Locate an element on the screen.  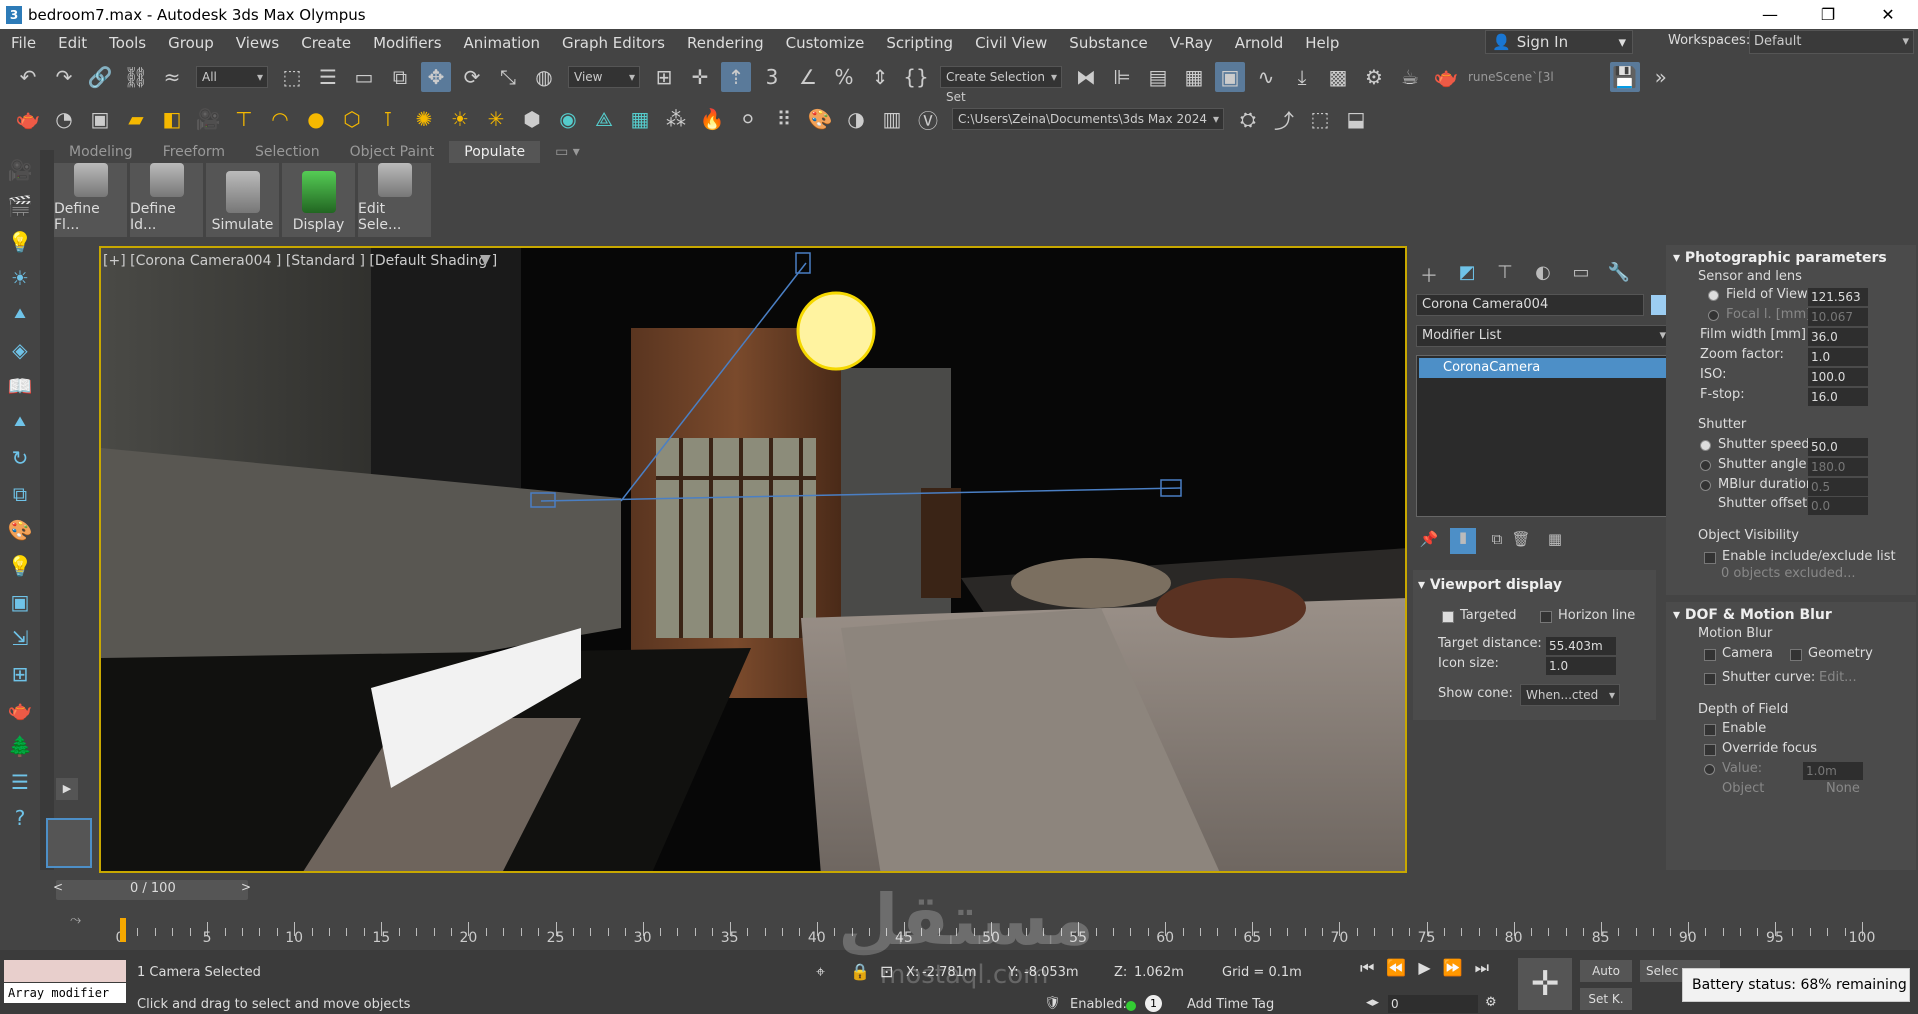
menu-graph-editors: Graph Editors is located at coordinates (613, 43).